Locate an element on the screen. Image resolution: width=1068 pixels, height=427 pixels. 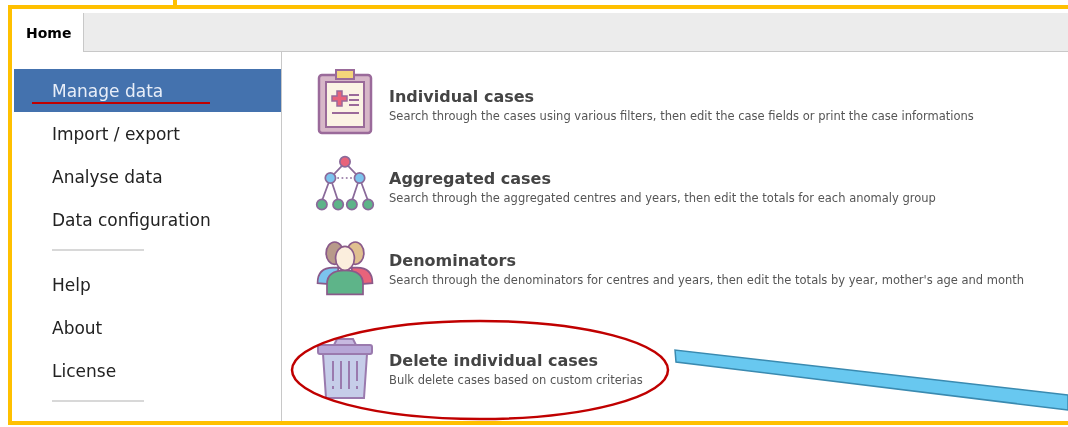
entry-description: Search through the cases using various filters, then edit the case fields or print the case informations is located at coordinates (681, 116).